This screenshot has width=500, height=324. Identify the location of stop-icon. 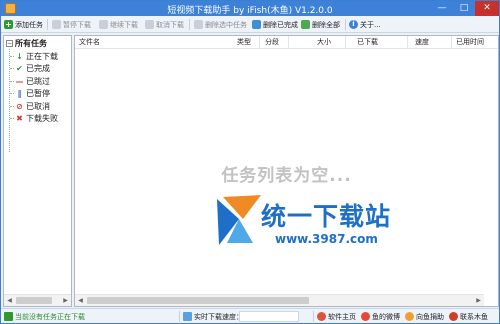
(149, 24).